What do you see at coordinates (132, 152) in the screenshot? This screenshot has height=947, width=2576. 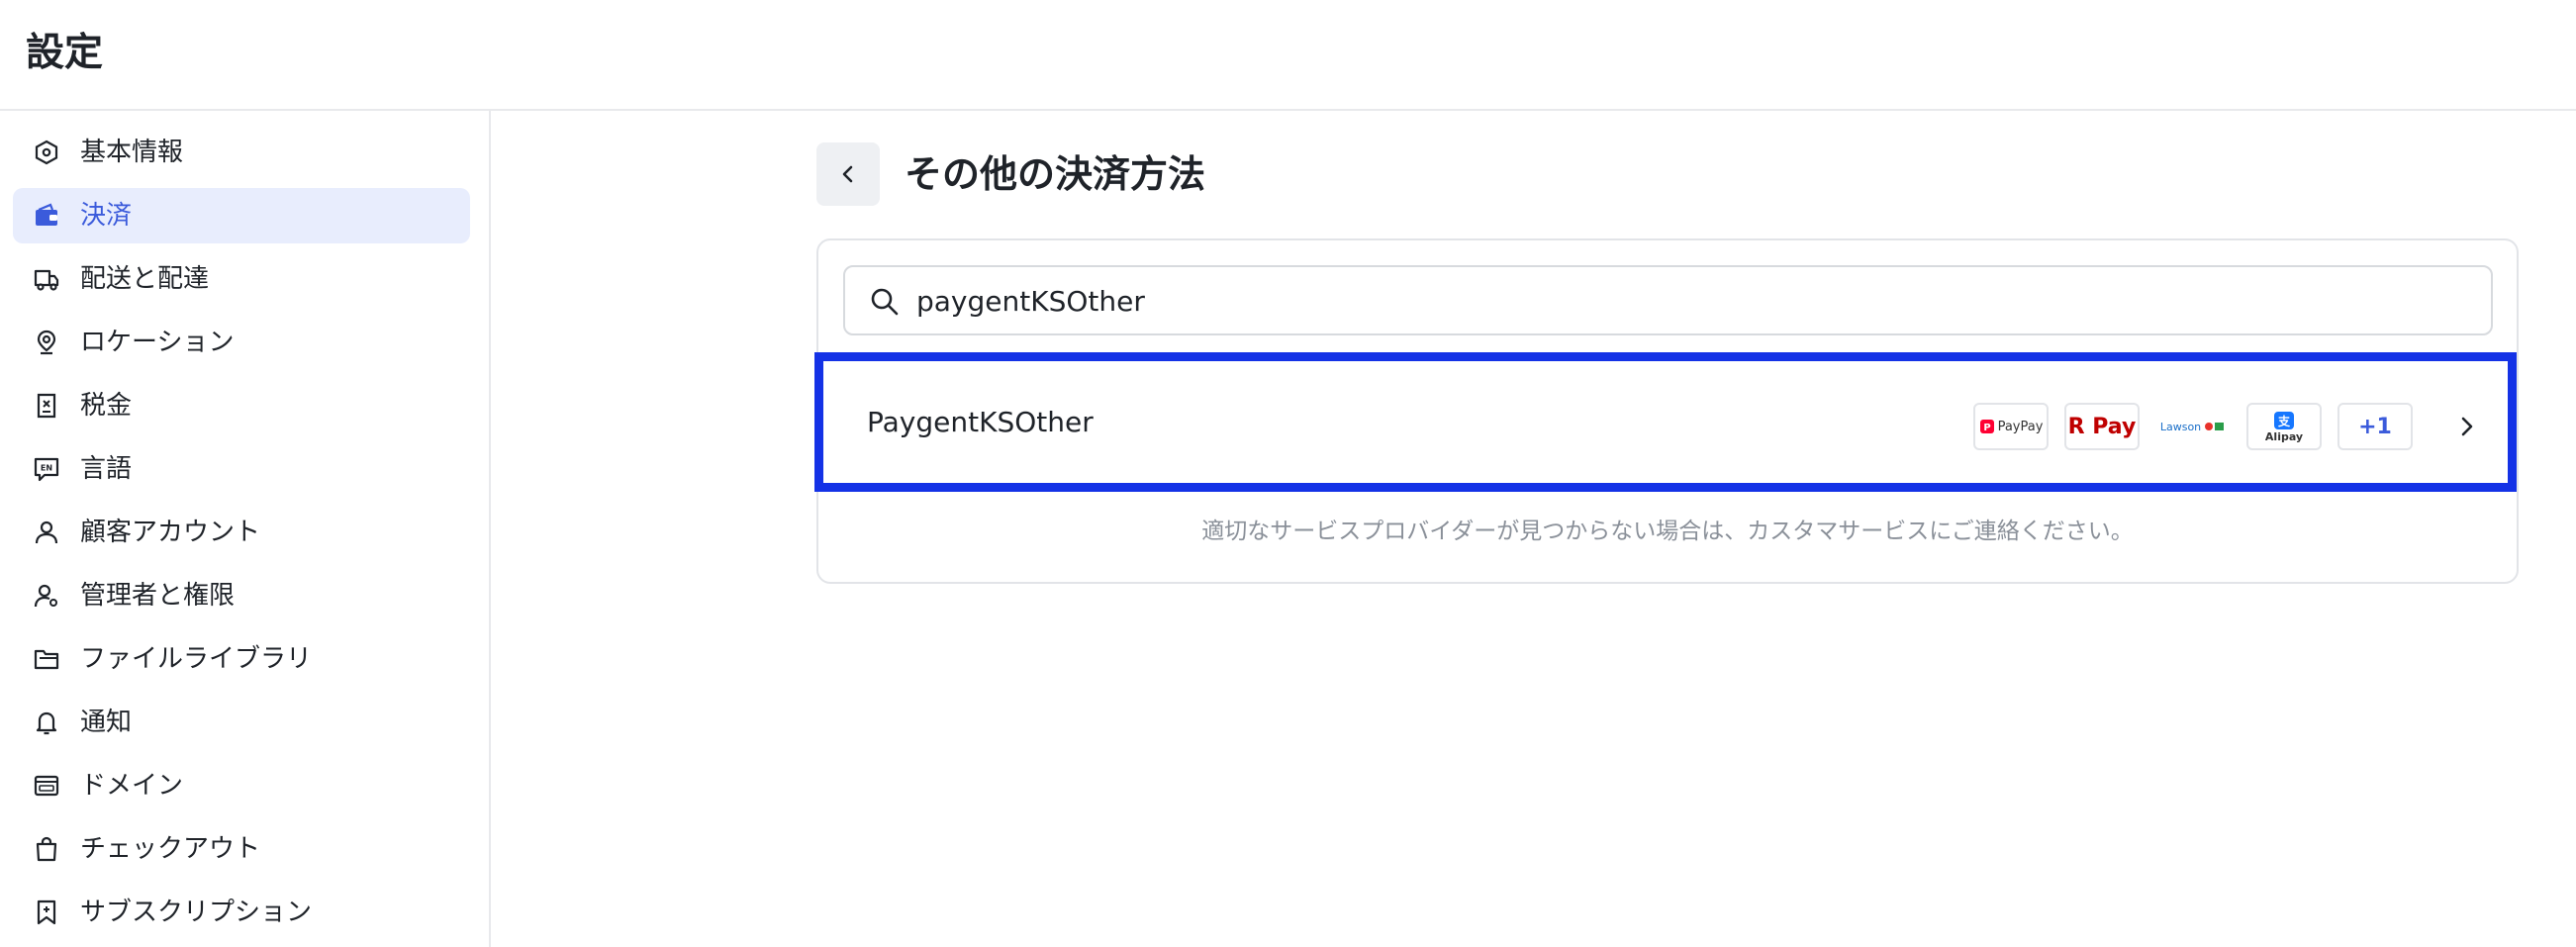 I see `sidebar-item-label: 基本情報` at bounding box center [132, 152].